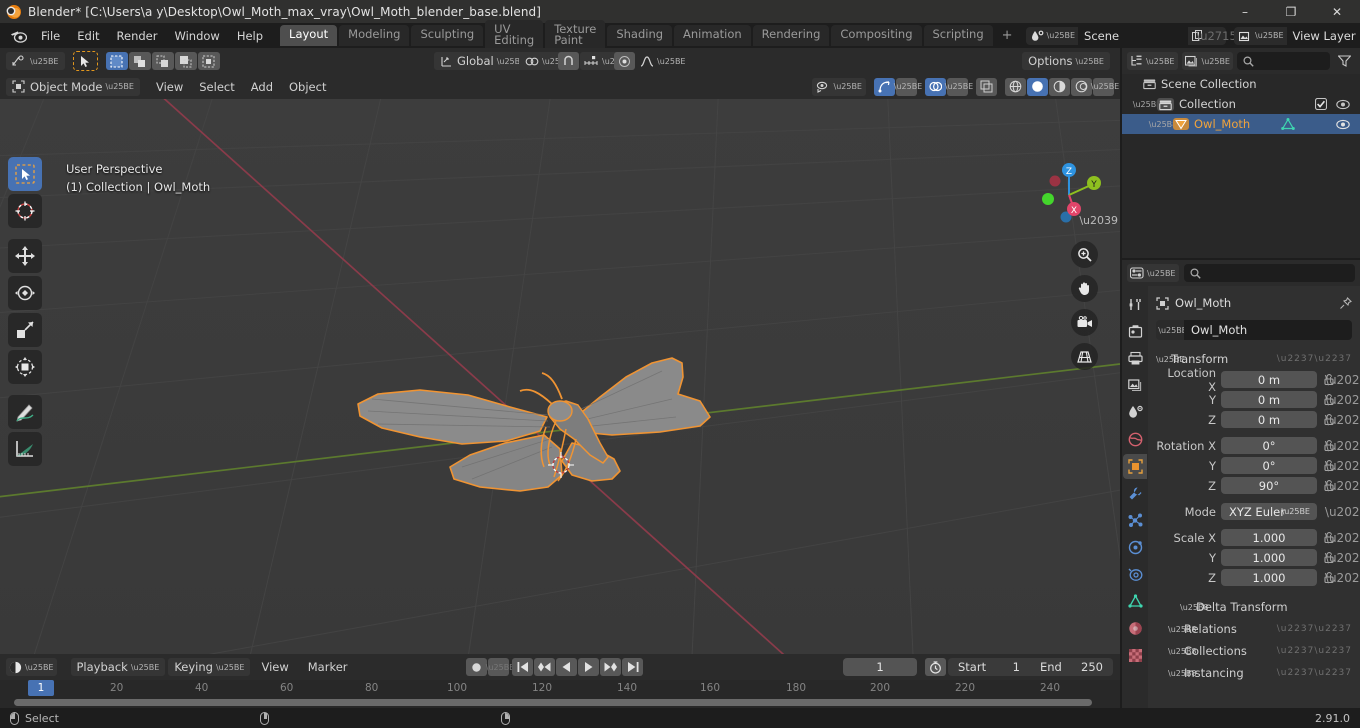 The height and width of the screenshot is (728, 1360). I want to click on xray-toggle-icon, so click(986, 86).